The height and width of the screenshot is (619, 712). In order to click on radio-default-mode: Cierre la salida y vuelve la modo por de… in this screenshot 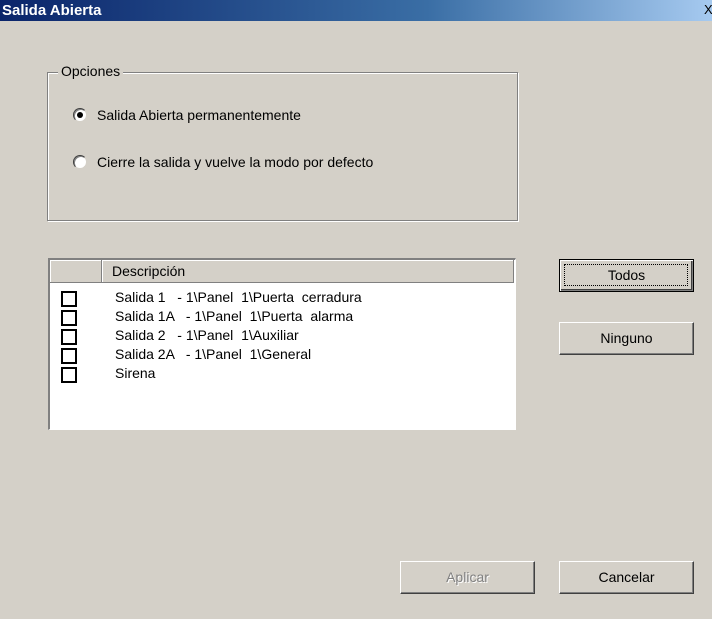, I will do `click(223, 162)`.